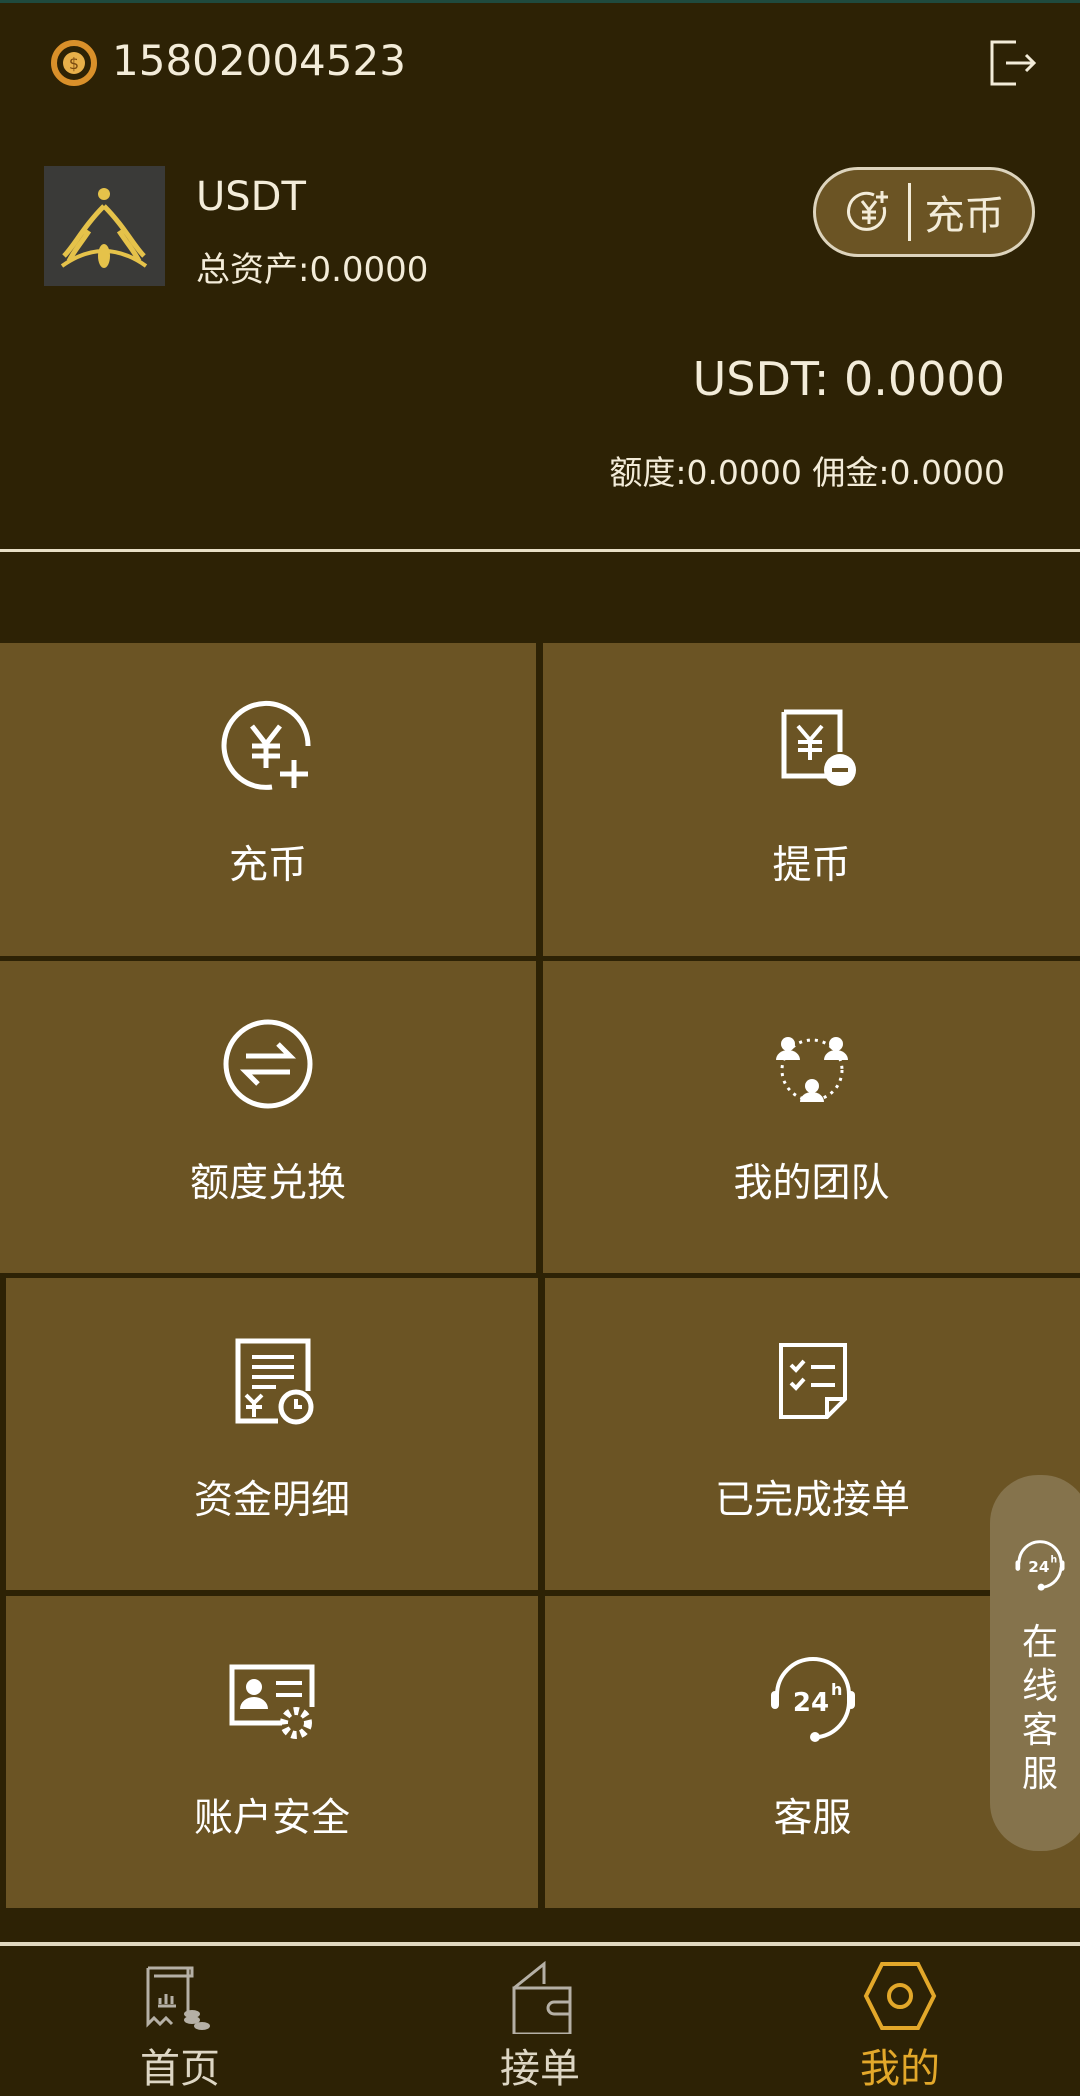 The image size is (1080, 2096). What do you see at coordinates (274, 1381) in the screenshot?
I see `fund-detail-icon` at bounding box center [274, 1381].